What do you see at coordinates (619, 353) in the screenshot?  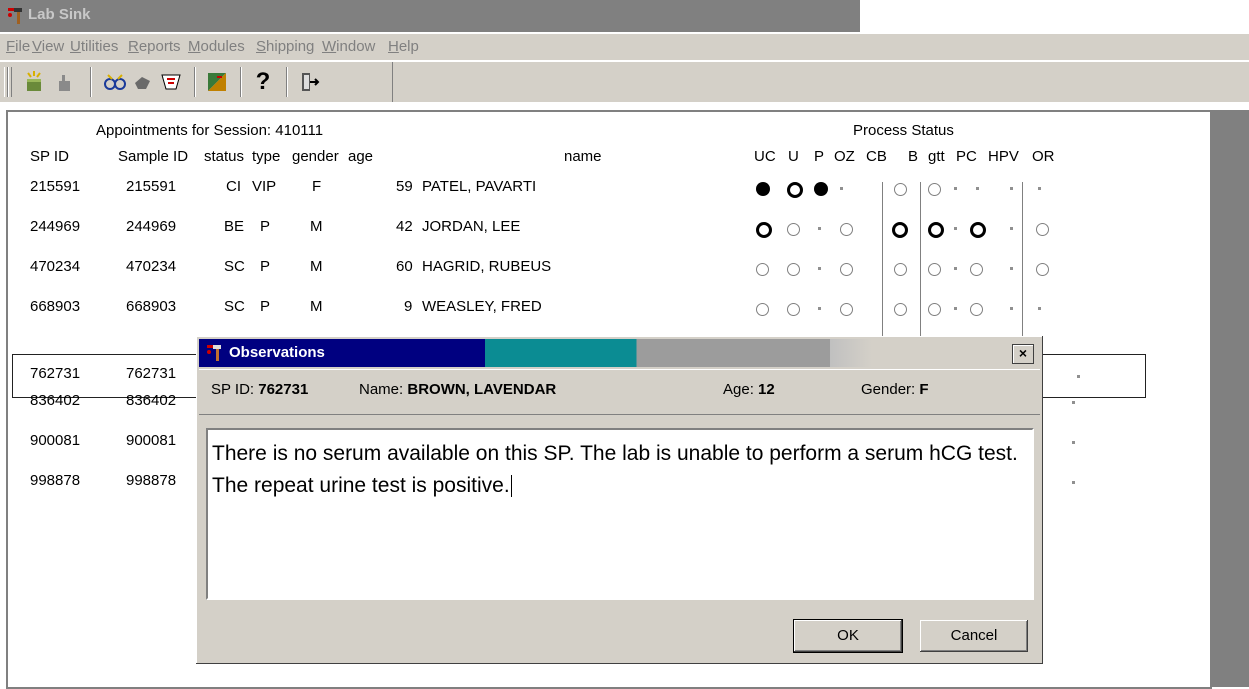 I see `dialog-title-bar: Observations ×` at bounding box center [619, 353].